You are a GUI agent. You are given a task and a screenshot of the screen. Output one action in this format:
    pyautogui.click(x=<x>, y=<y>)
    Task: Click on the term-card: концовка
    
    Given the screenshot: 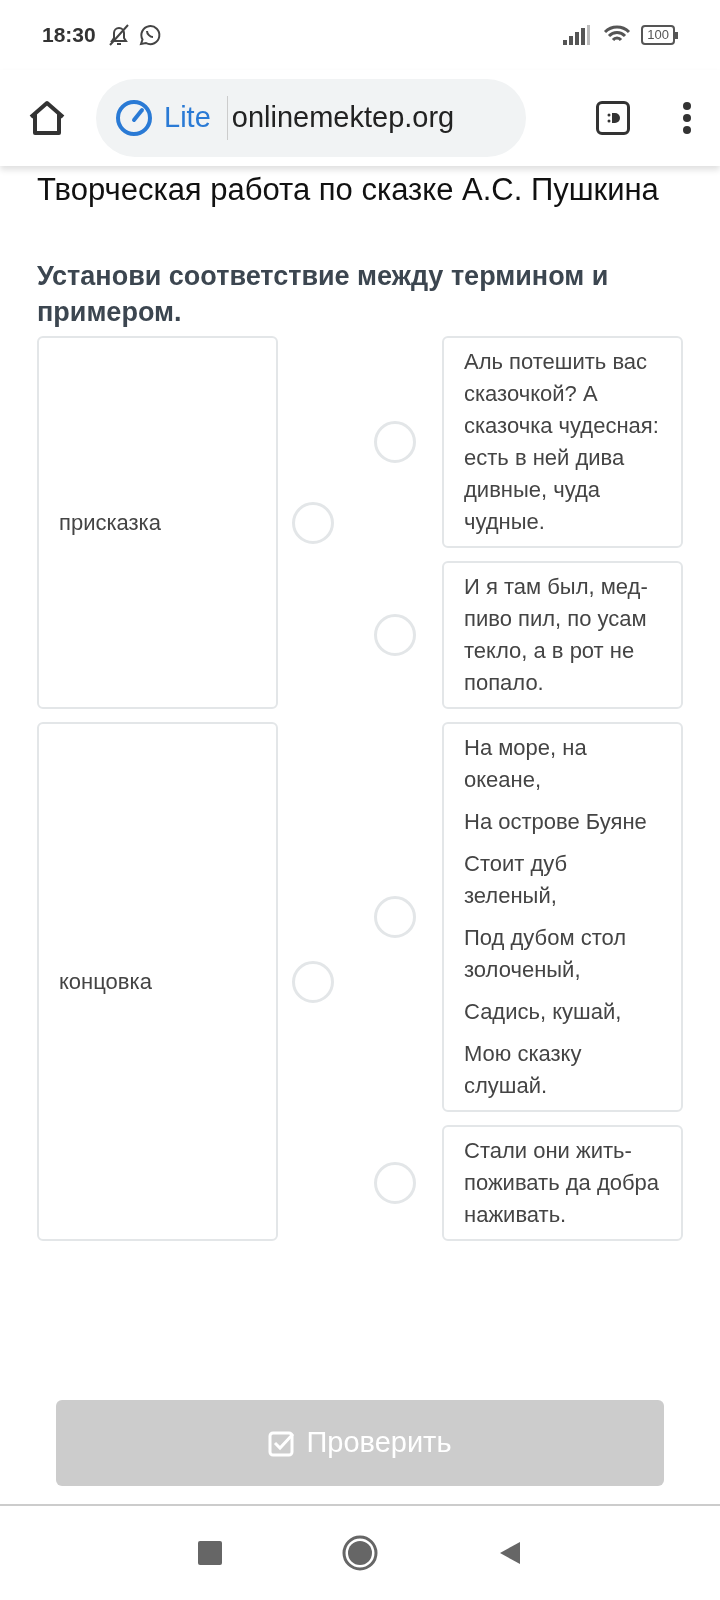 What is the action you would take?
    pyautogui.click(x=157, y=981)
    